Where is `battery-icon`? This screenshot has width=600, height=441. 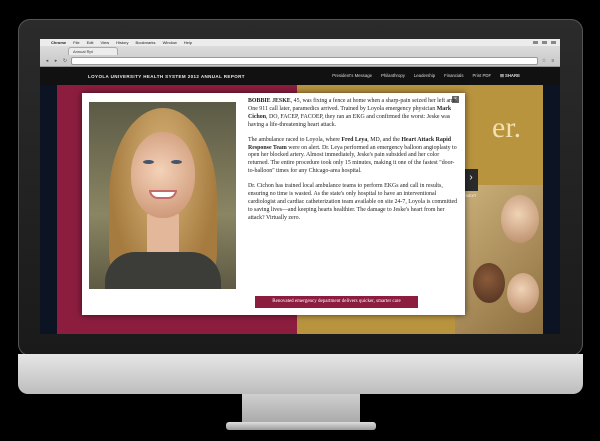
battery-icon is located at coordinates (544, 42).